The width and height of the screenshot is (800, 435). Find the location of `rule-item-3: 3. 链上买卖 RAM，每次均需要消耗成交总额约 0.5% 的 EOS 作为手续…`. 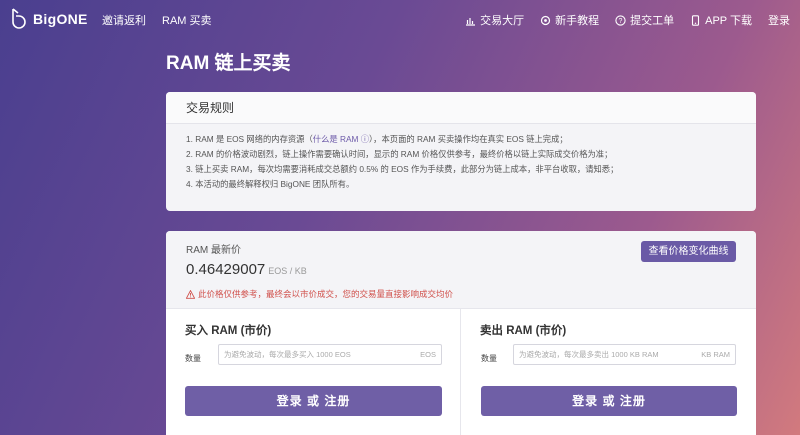

rule-item-3: 3. 链上买卖 RAM，每次均需要消耗成交总额约 0.5% 的 EOS 作为手续… is located at coordinates (402, 169).